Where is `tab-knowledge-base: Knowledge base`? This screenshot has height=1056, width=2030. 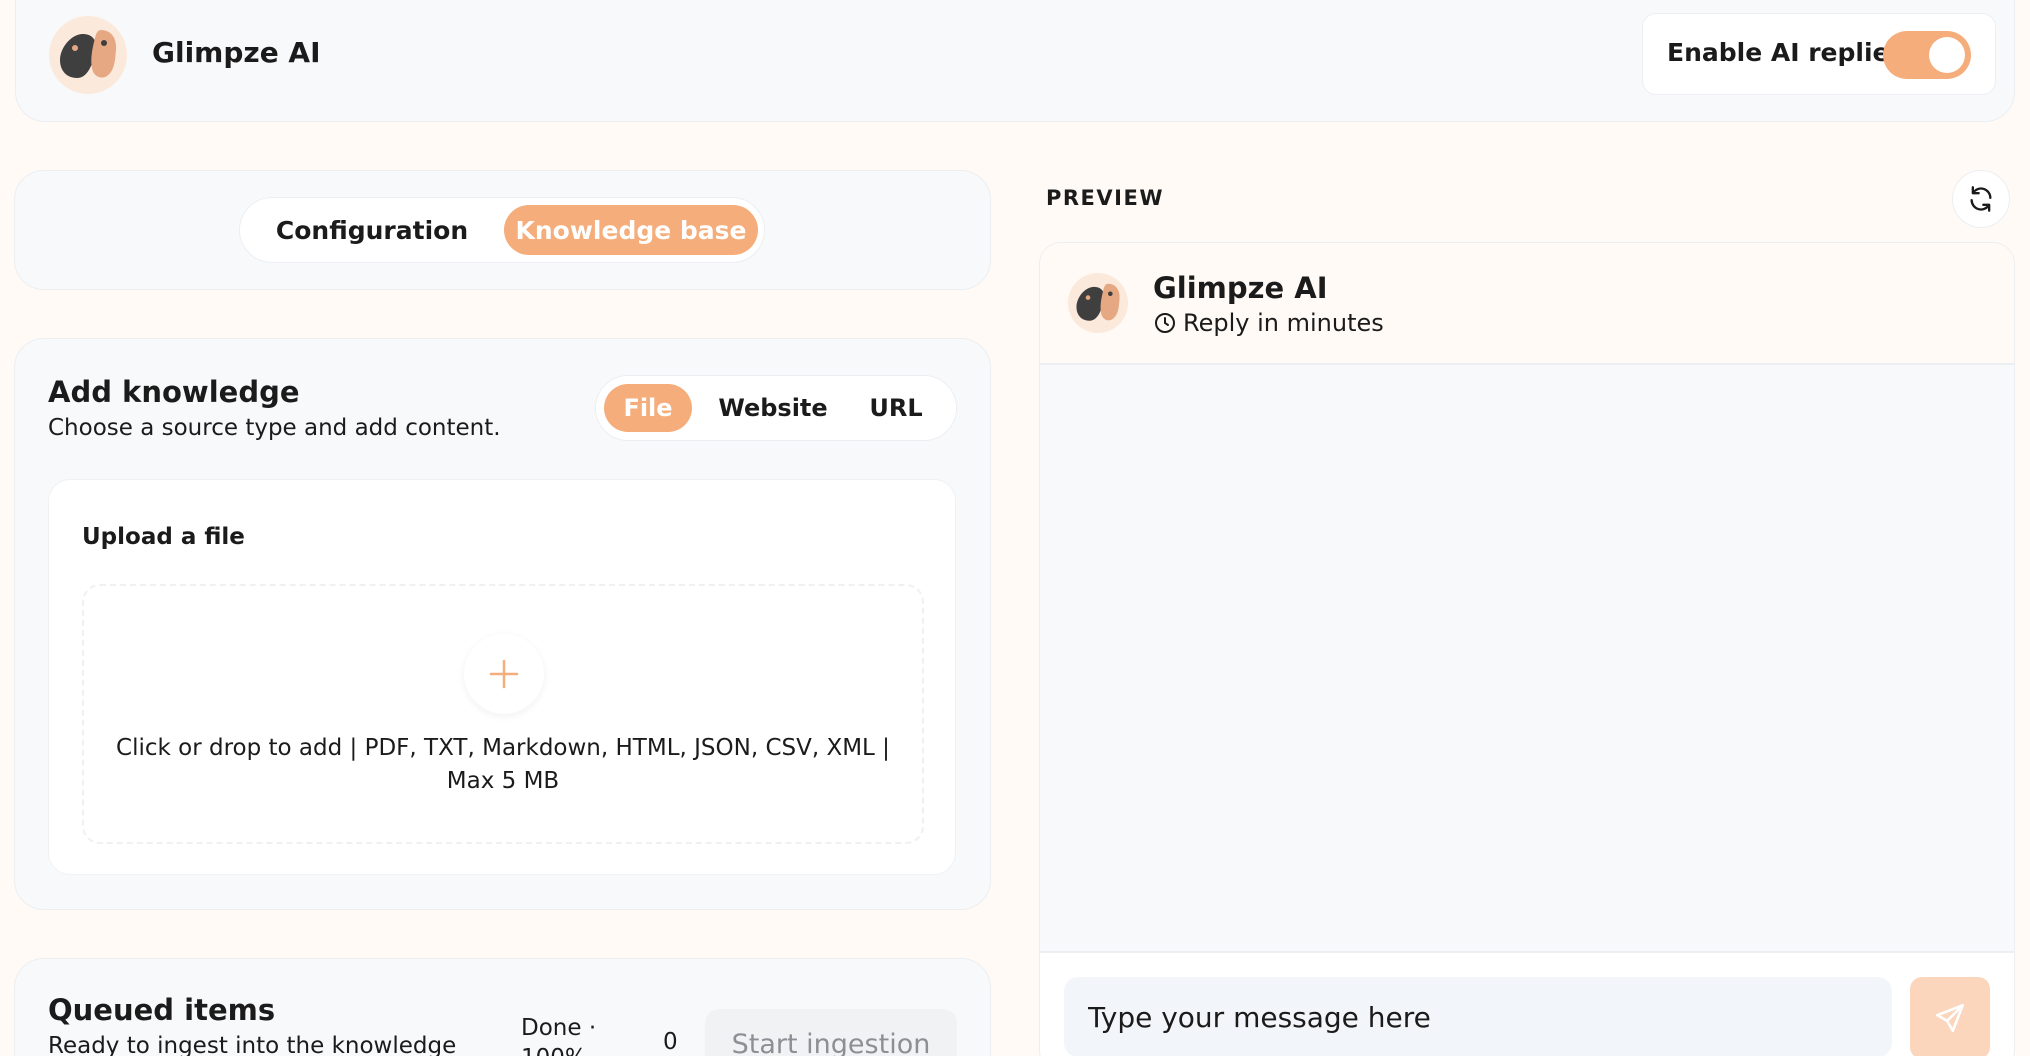
tab-knowledge-base: Knowledge base is located at coordinates (631, 230).